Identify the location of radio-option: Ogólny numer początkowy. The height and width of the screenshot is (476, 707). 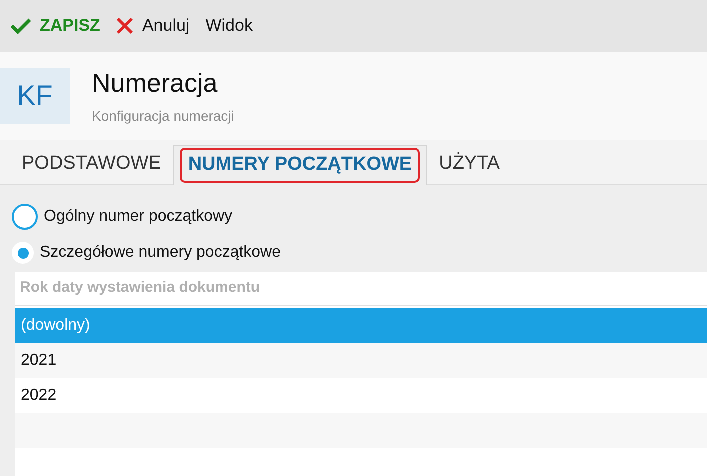
(122, 217).